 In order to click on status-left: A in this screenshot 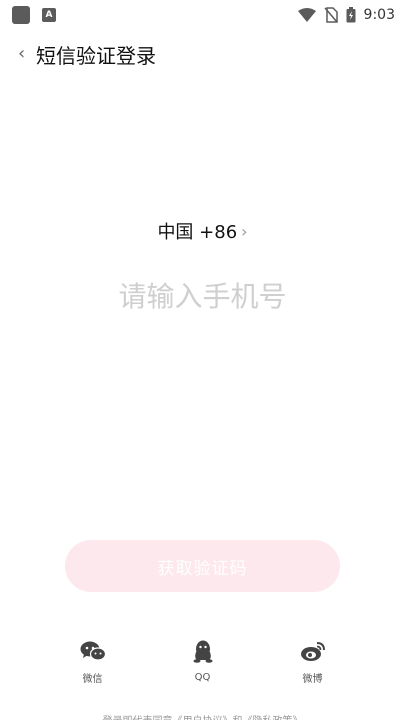, I will do `click(34, 15)`.